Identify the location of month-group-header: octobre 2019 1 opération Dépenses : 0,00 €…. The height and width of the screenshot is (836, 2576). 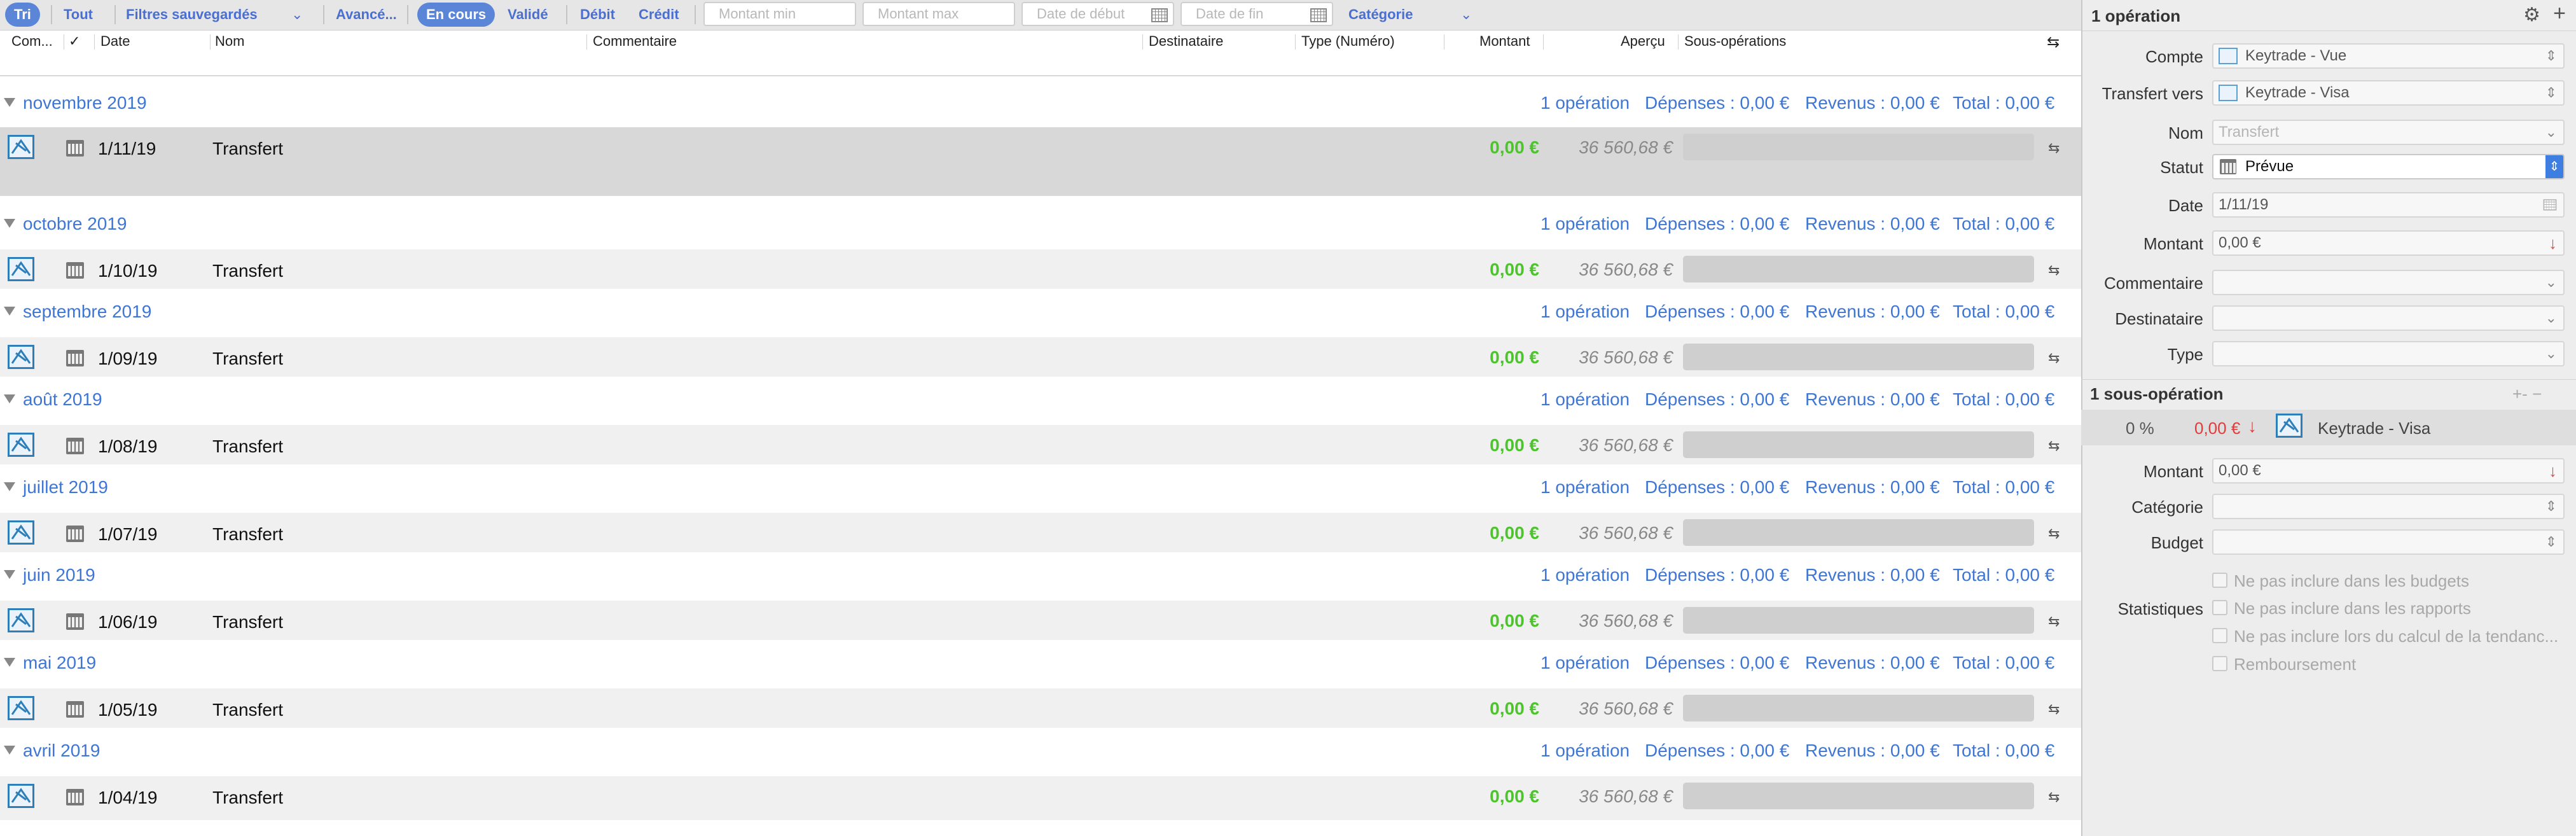
(1040, 223).